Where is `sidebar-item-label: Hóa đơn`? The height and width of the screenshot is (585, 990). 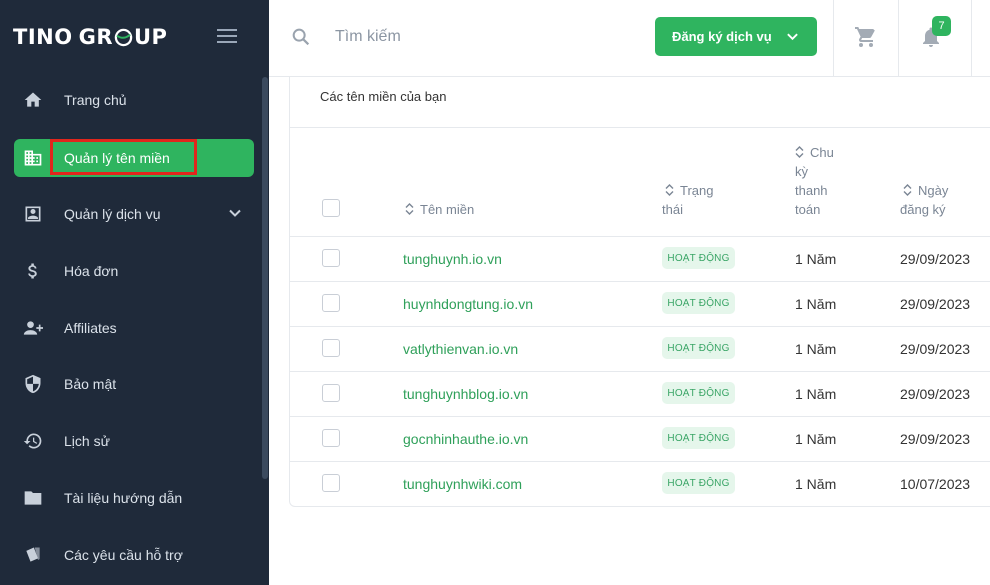
sidebar-item-label: Hóa đơn is located at coordinates (91, 271).